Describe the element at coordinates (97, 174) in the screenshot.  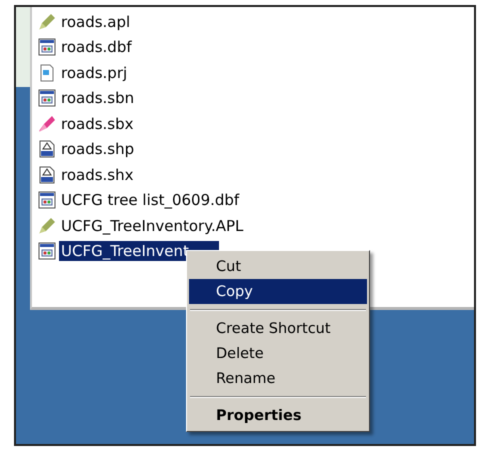
I see `file-name: roads.shx` at that location.